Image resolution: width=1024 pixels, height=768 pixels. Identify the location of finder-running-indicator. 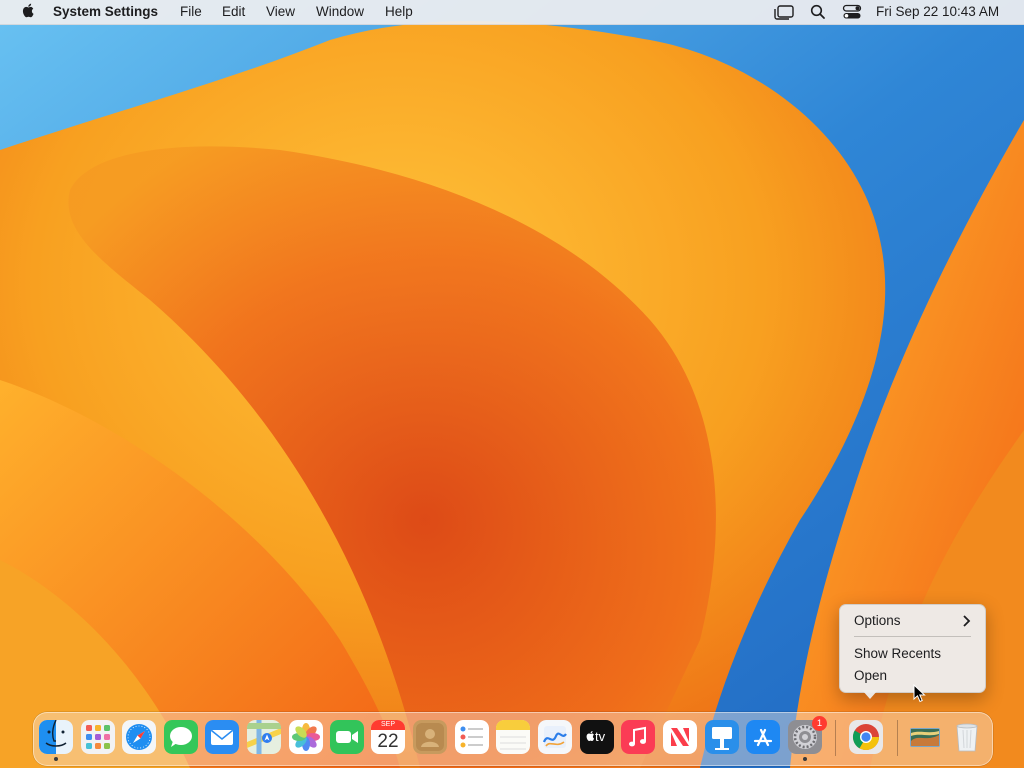
(56, 759).